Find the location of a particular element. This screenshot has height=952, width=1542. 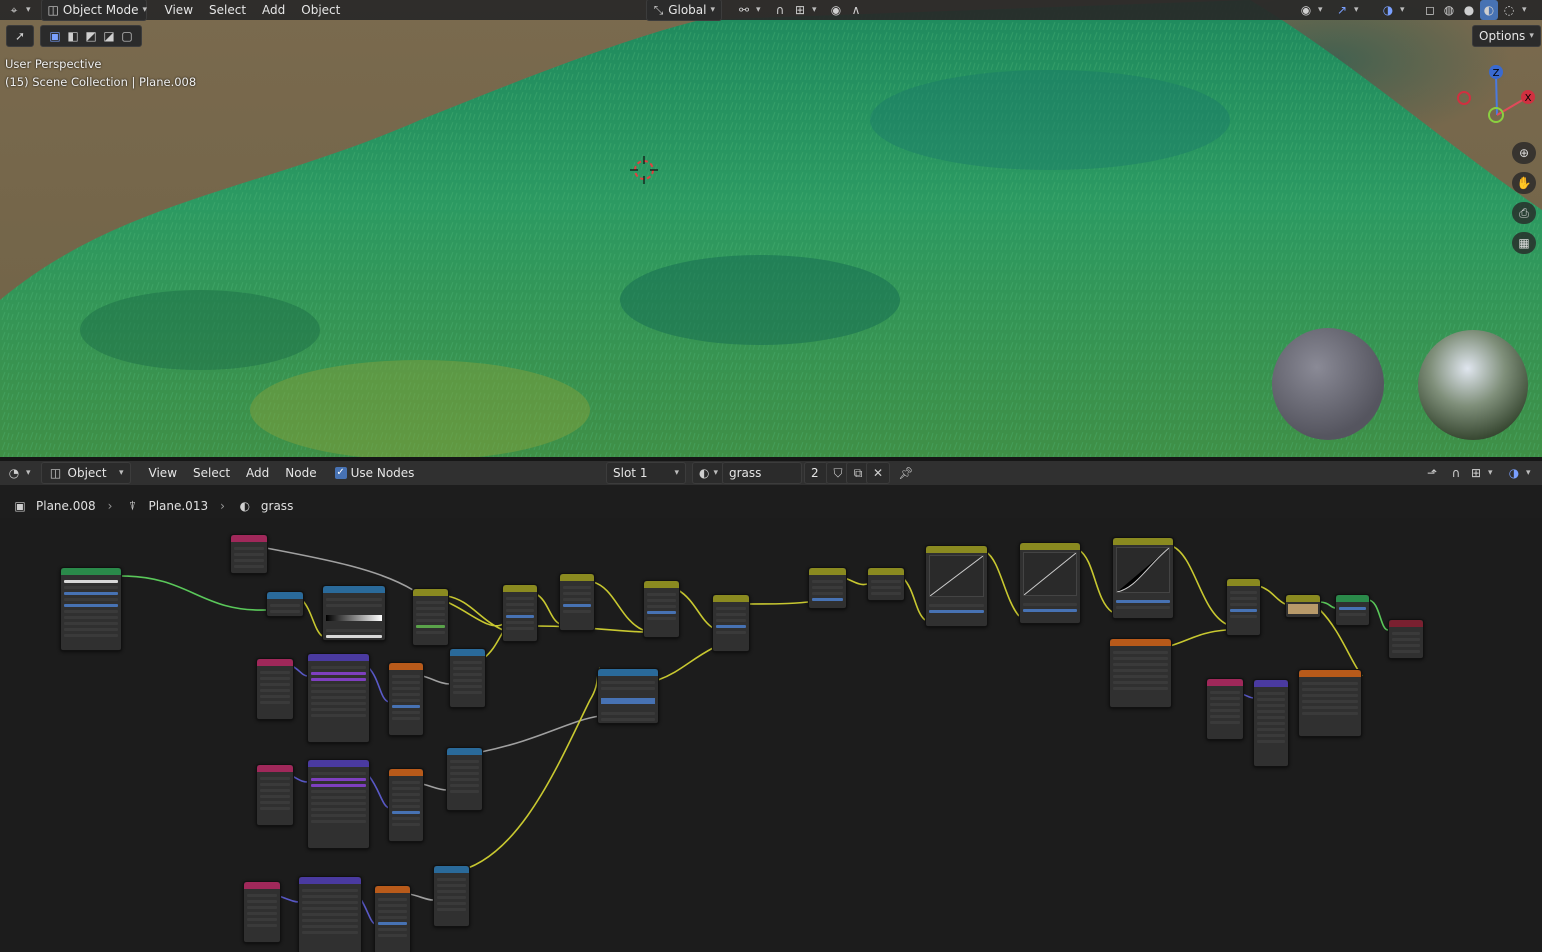

use-nodes-label: Use Nodes is located at coordinates (382, 473).